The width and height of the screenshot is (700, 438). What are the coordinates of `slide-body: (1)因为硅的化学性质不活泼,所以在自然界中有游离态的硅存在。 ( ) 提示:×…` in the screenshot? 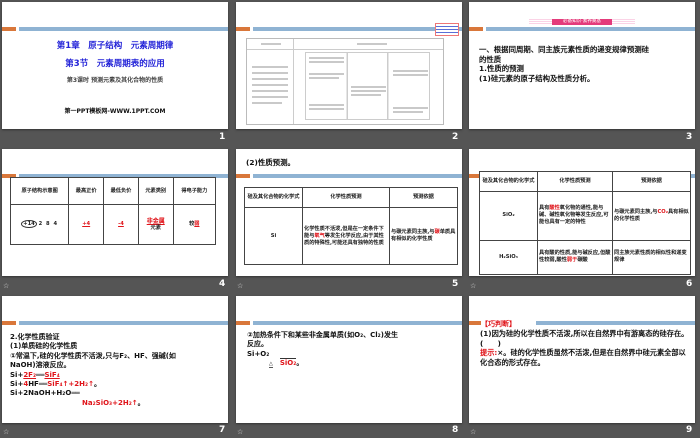 It's located at (586, 348).